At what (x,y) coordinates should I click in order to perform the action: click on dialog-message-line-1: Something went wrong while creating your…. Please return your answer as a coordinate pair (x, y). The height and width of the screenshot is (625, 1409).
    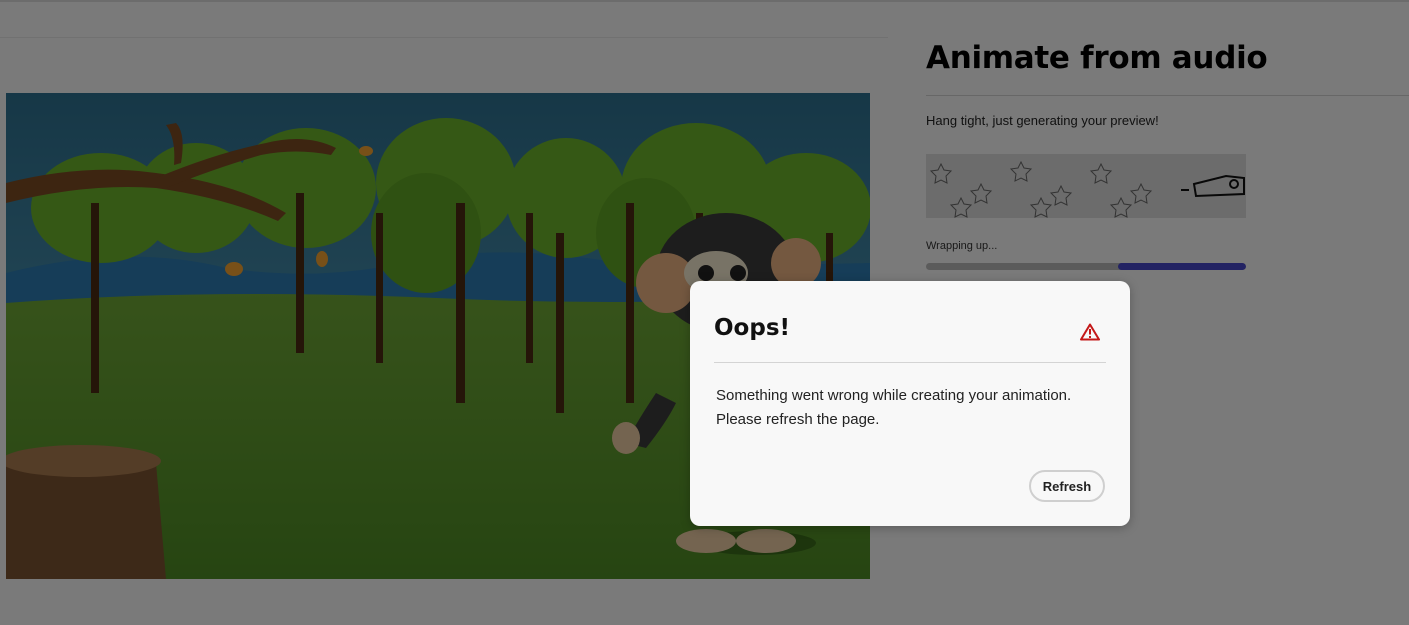
    Looking at the image, I should click on (894, 395).